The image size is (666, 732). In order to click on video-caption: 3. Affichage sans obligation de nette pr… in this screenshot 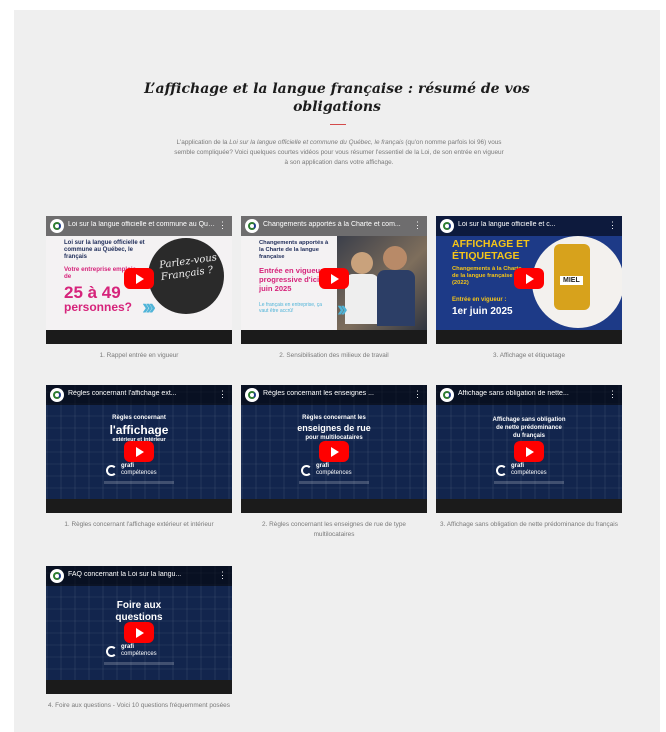, I will do `click(529, 524)`.